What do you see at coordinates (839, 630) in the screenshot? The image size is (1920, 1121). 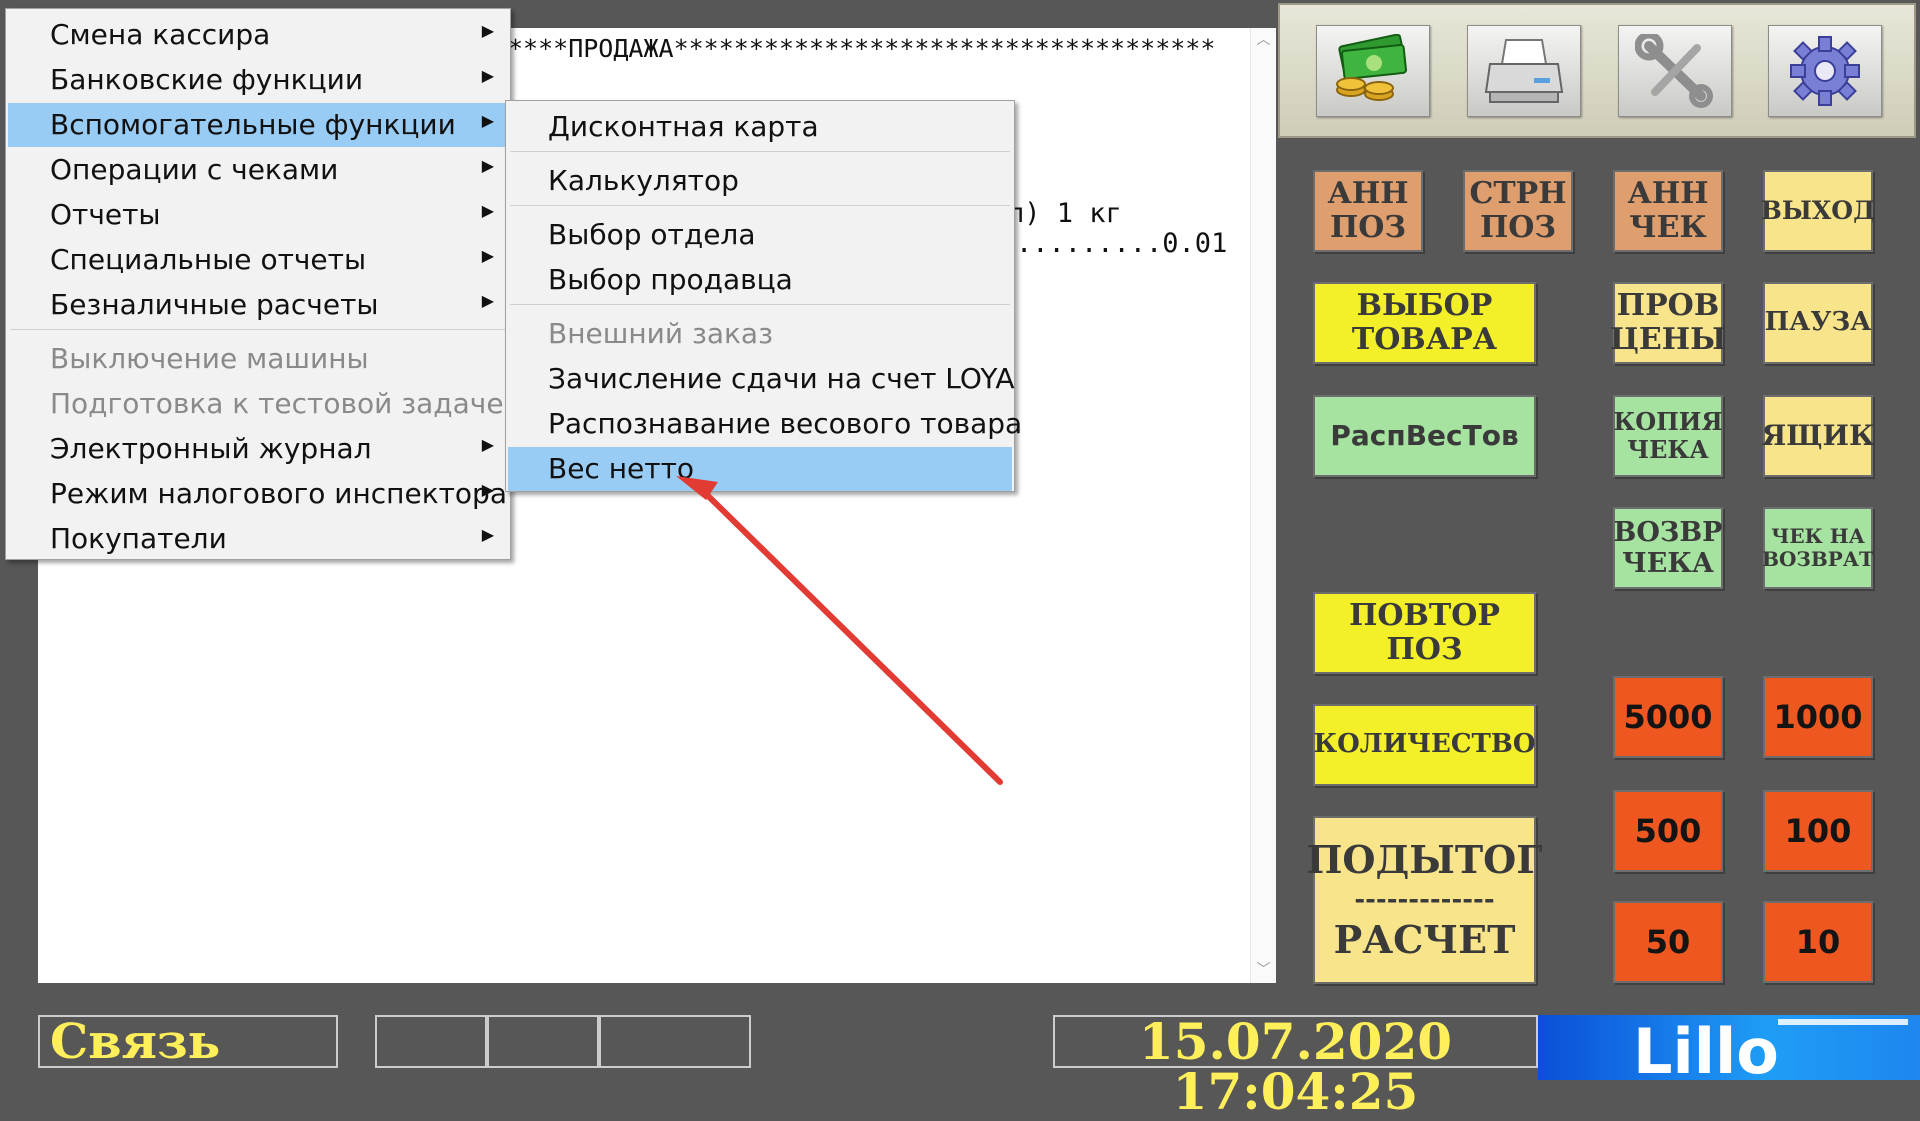 I see `annotation-arrow-icon` at bounding box center [839, 630].